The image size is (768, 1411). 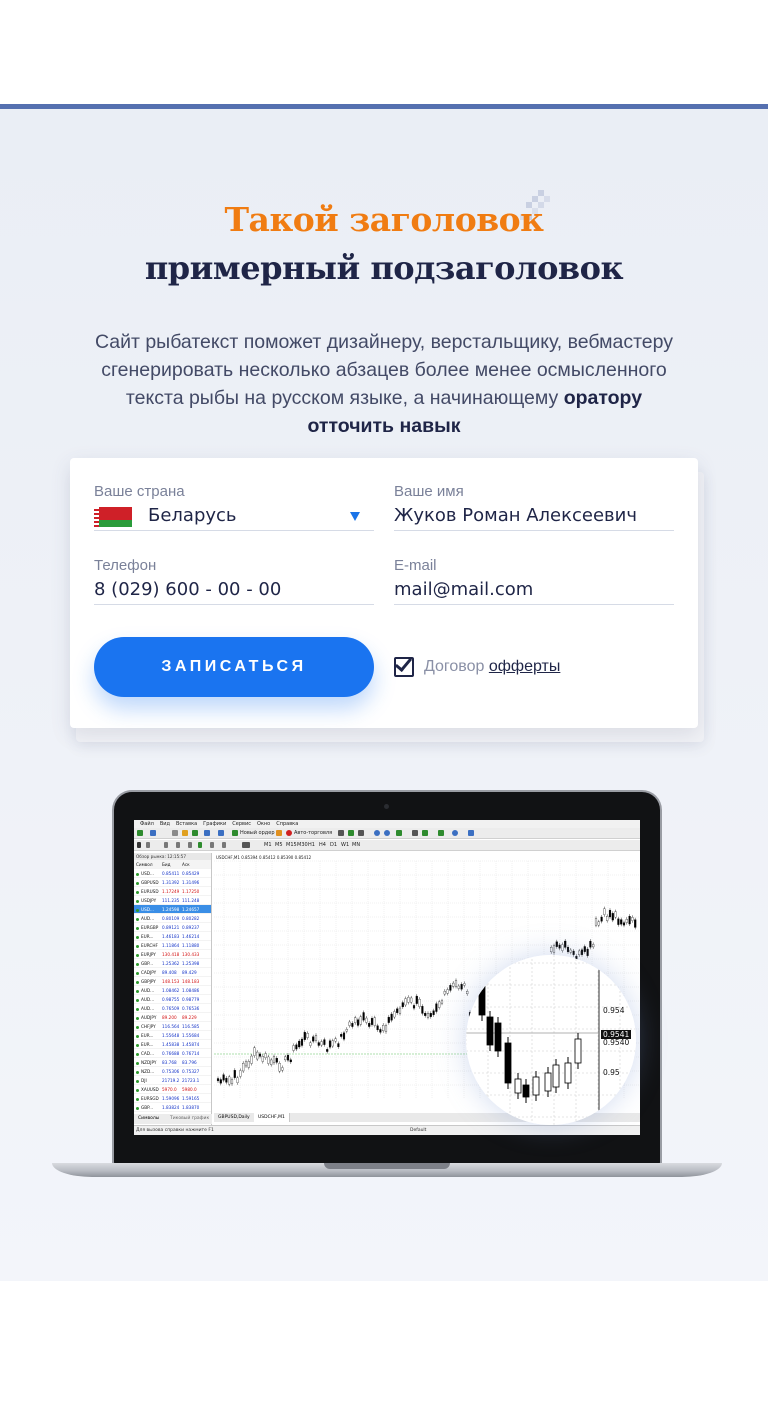 I want to click on timeframe-button: M15, so click(x=291, y=845).